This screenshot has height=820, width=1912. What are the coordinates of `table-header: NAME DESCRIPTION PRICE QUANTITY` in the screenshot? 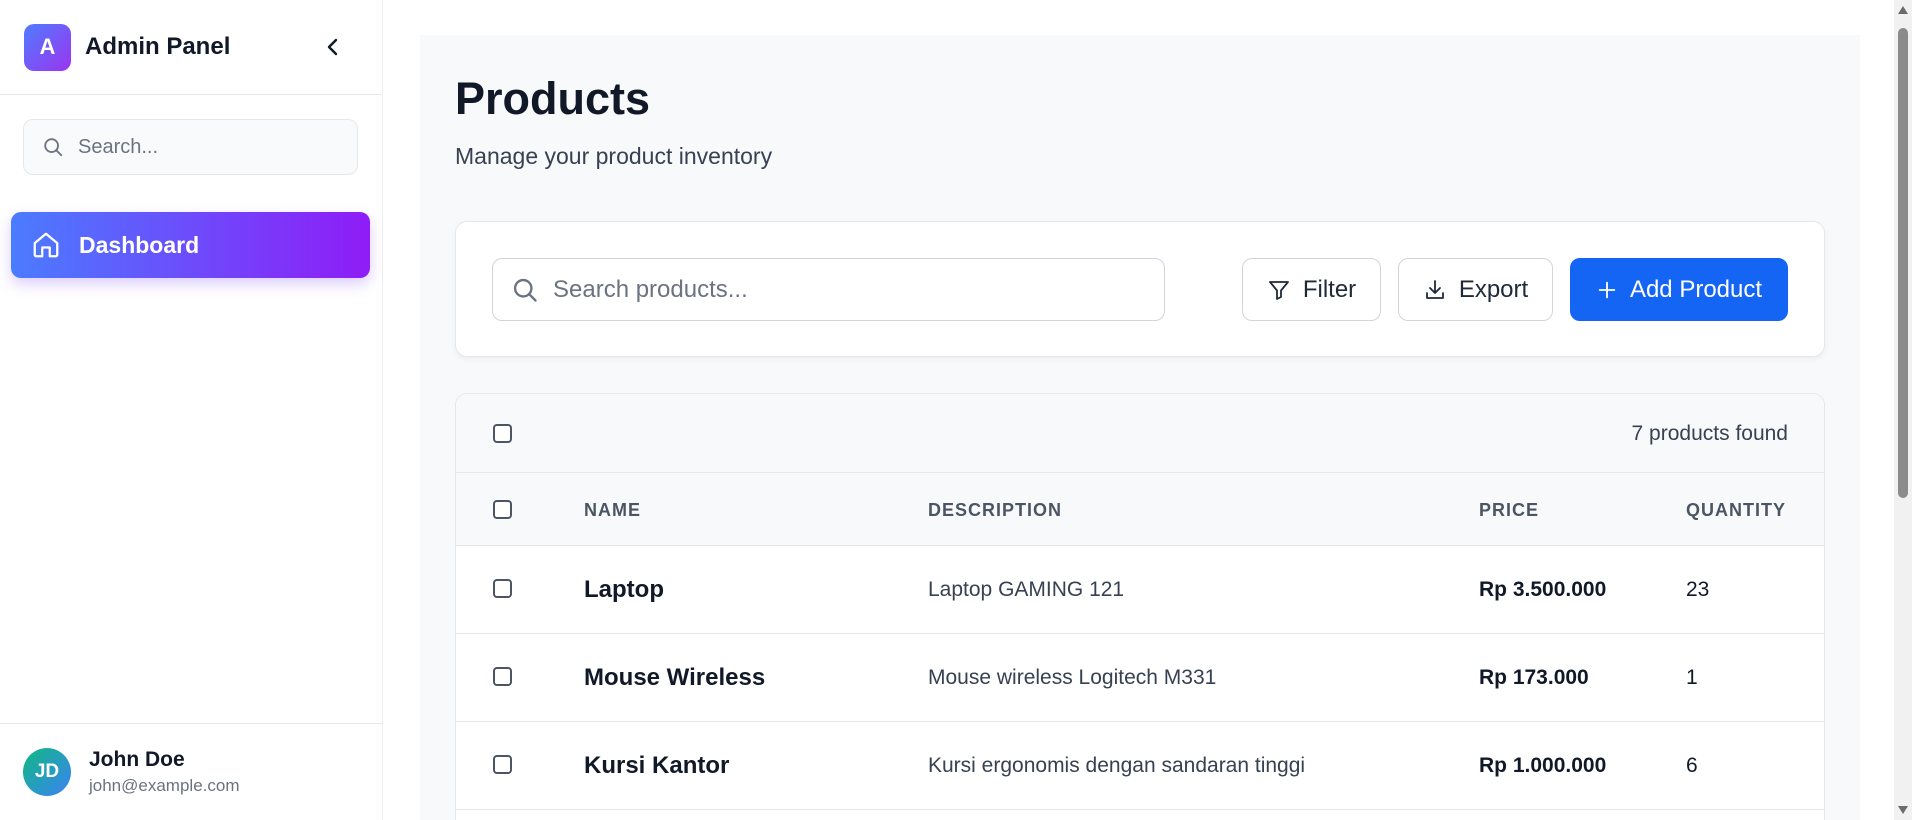 It's located at (1140, 509).